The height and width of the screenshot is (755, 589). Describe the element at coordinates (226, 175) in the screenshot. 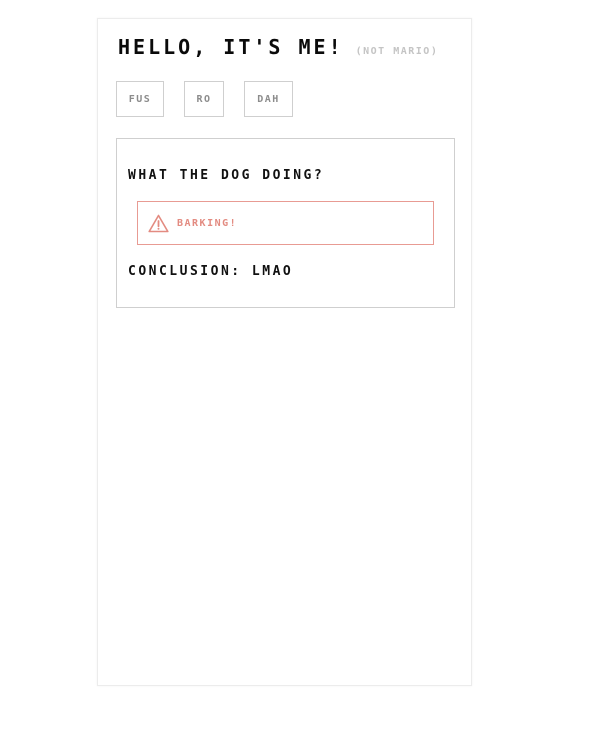

I see `panel-question: WHAT THE DOG DOING?` at that location.